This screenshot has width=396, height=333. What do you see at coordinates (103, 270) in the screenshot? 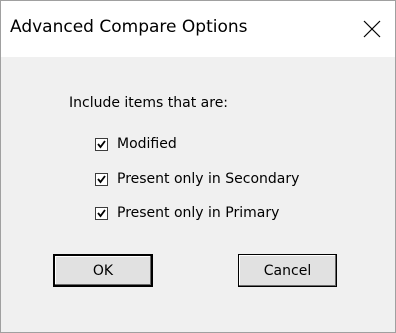
I see `ok-button: OK` at bounding box center [103, 270].